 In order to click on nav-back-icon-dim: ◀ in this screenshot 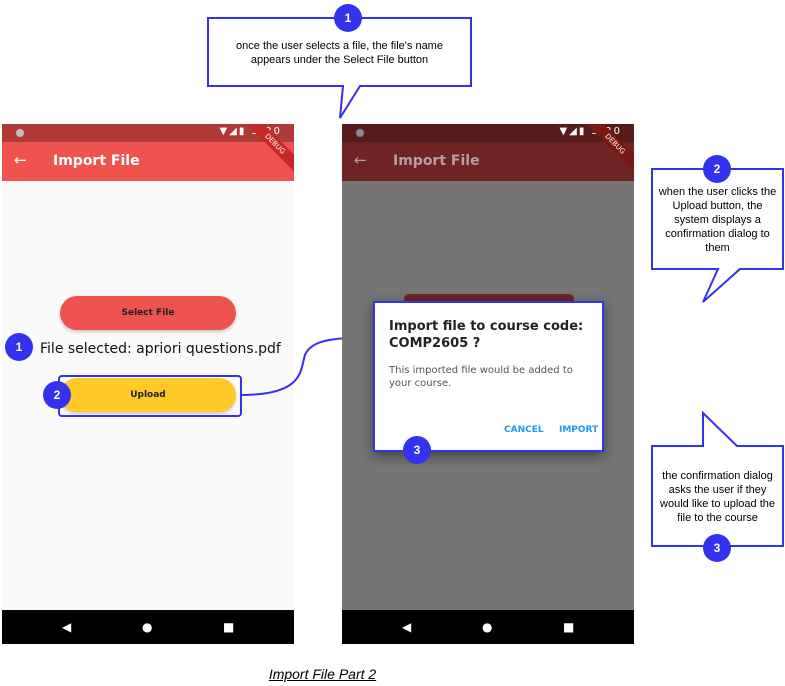, I will do `click(407, 627)`.